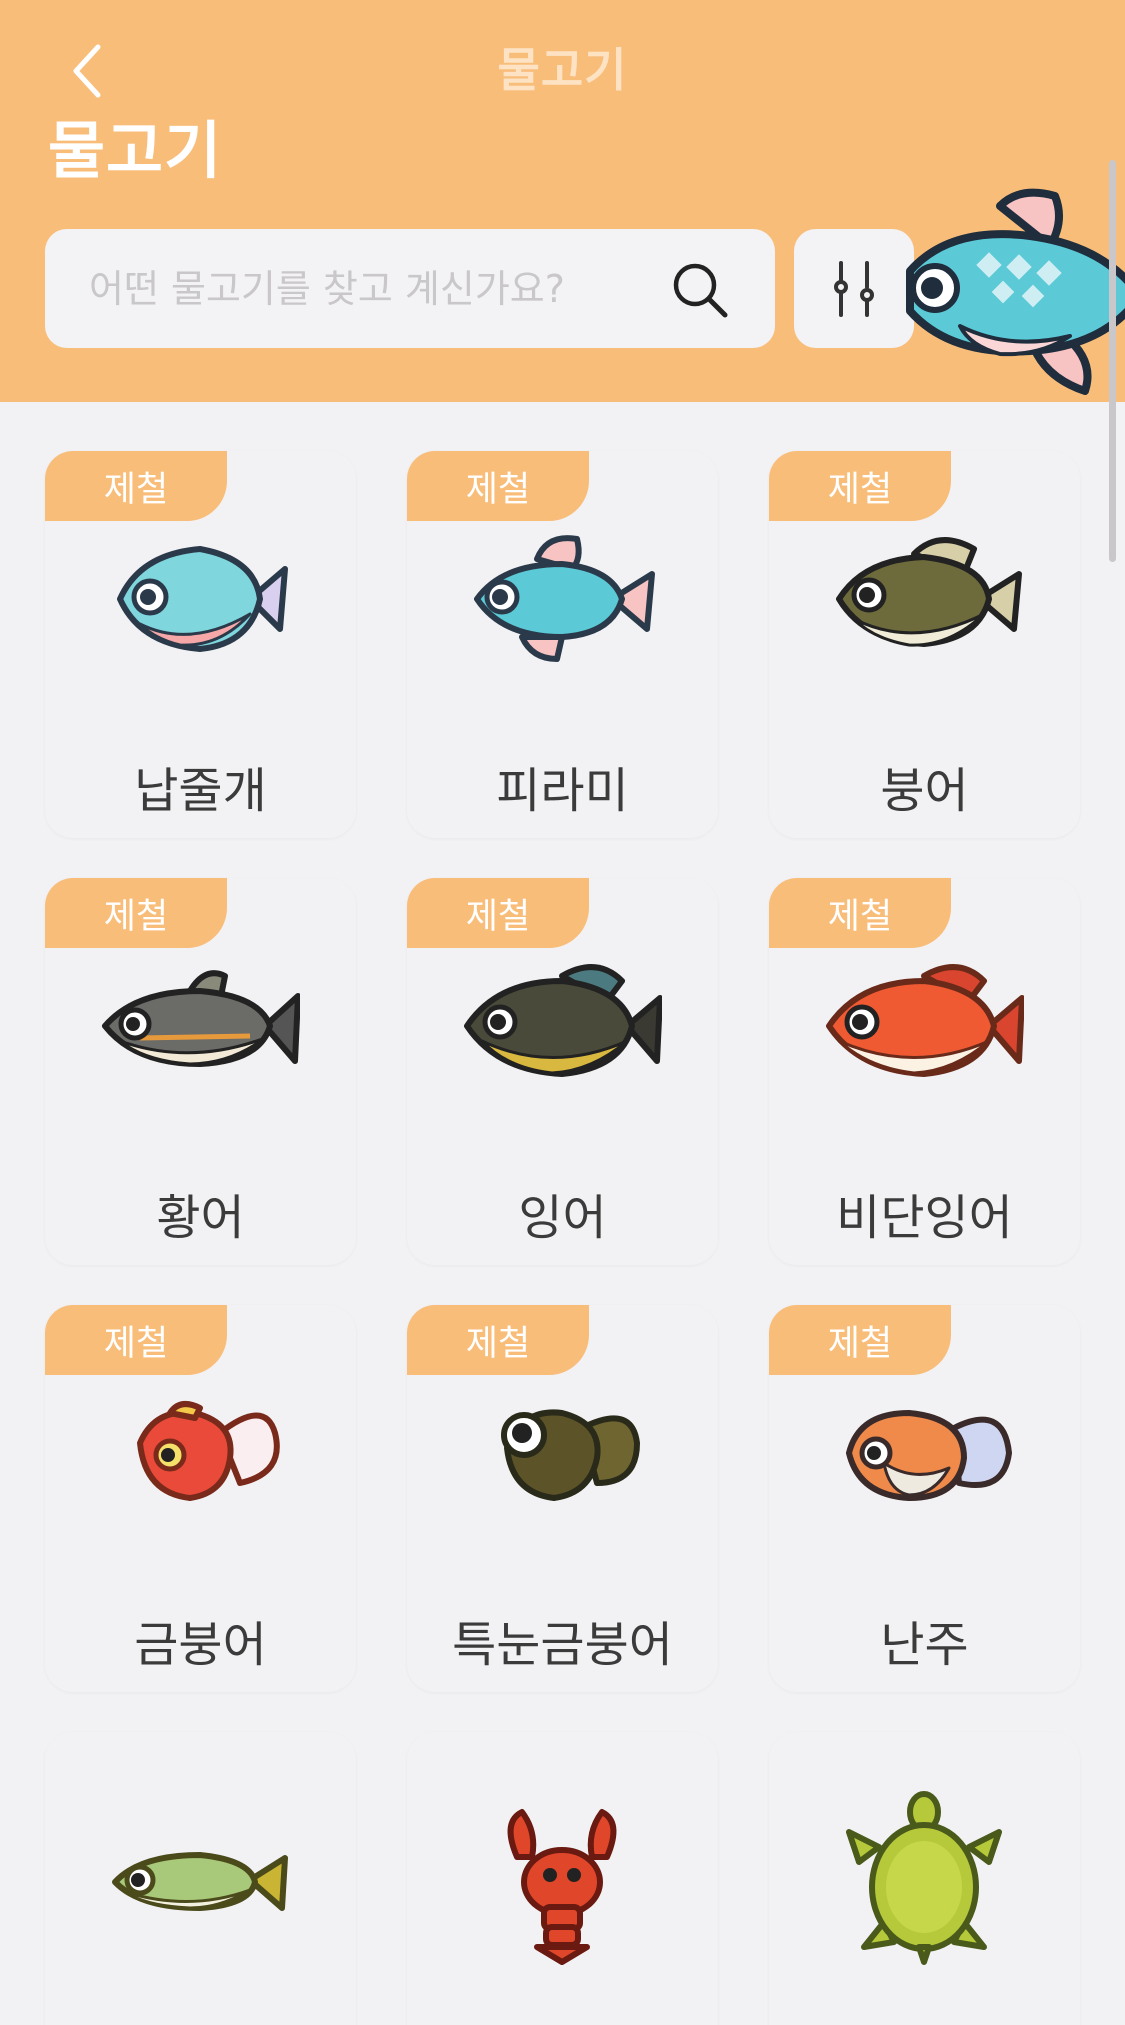 This screenshot has height=2025, width=1125. Describe the element at coordinates (200, 1881) in the screenshot. I see `killifish-icon` at that location.